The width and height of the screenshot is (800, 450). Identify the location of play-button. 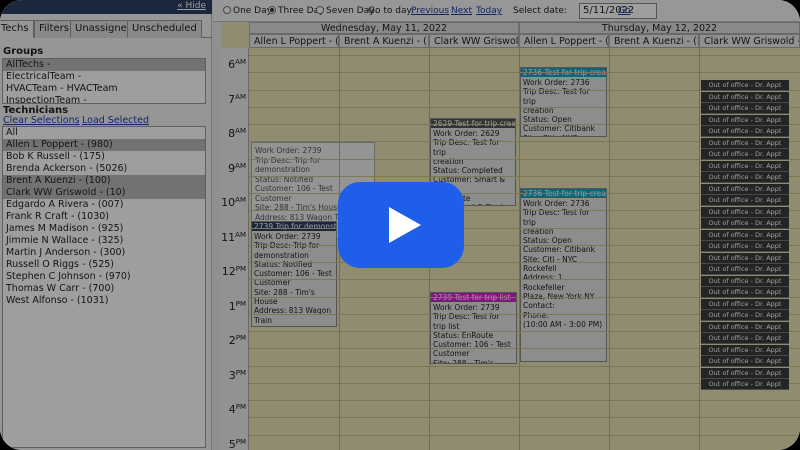
(401, 225).